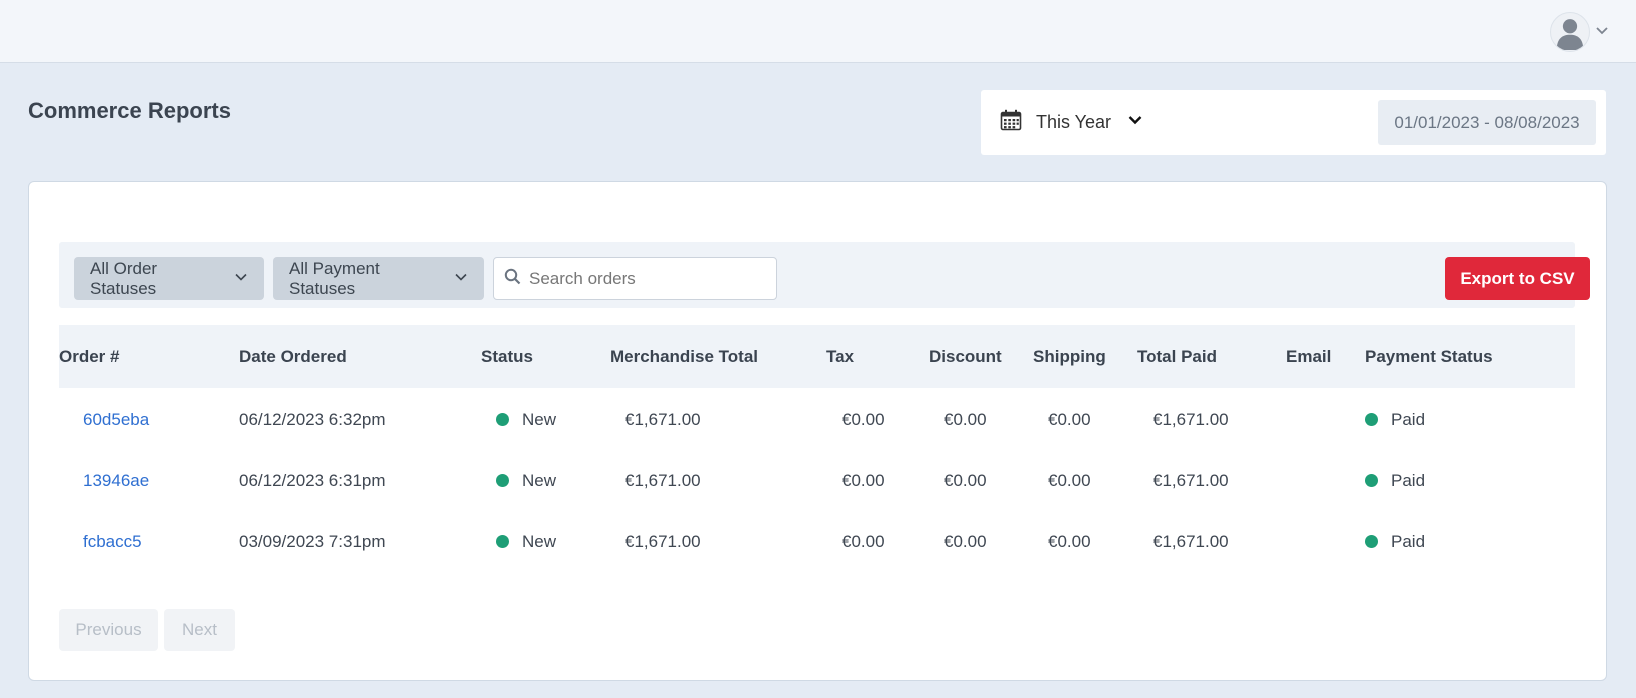 This screenshot has height=698, width=1636. What do you see at coordinates (312, 480) in the screenshot?
I see `date-cell: 06/12/2023 6:31pm` at bounding box center [312, 480].